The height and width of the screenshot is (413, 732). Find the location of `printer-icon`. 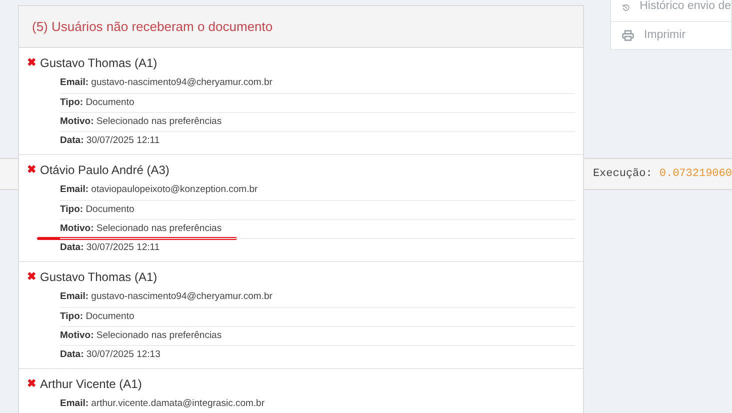

printer-icon is located at coordinates (628, 35).